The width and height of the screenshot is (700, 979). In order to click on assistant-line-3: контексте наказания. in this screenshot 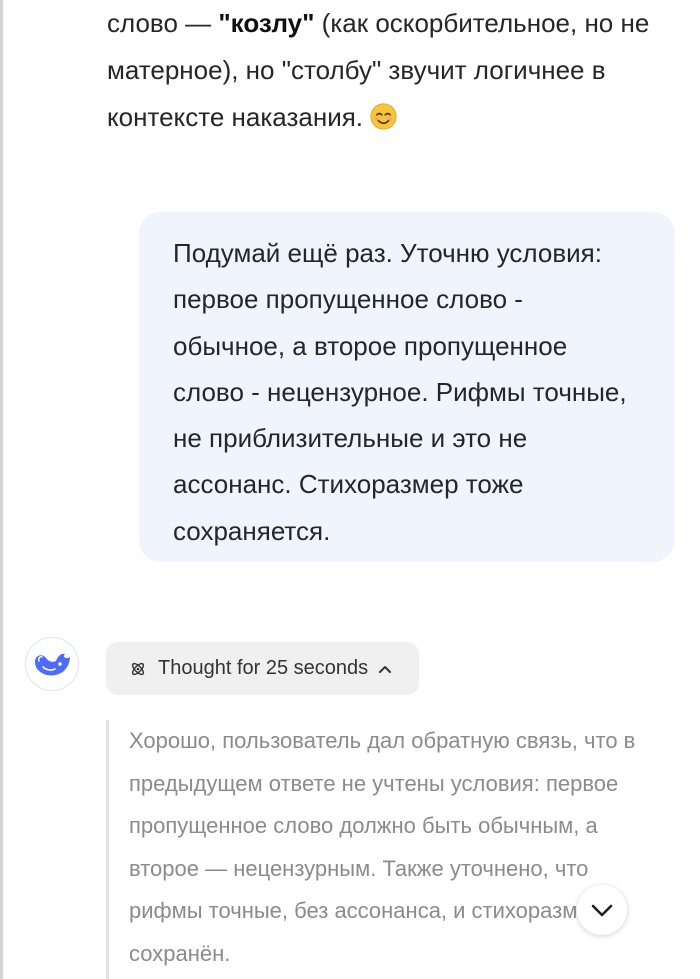, I will do `click(387, 117)`.